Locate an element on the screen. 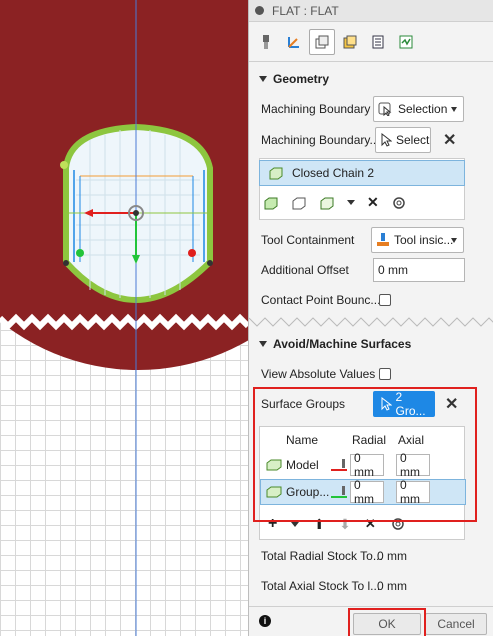 This screenshot has height=636, width=493. tool-icon is located at coordinates (266, 41).